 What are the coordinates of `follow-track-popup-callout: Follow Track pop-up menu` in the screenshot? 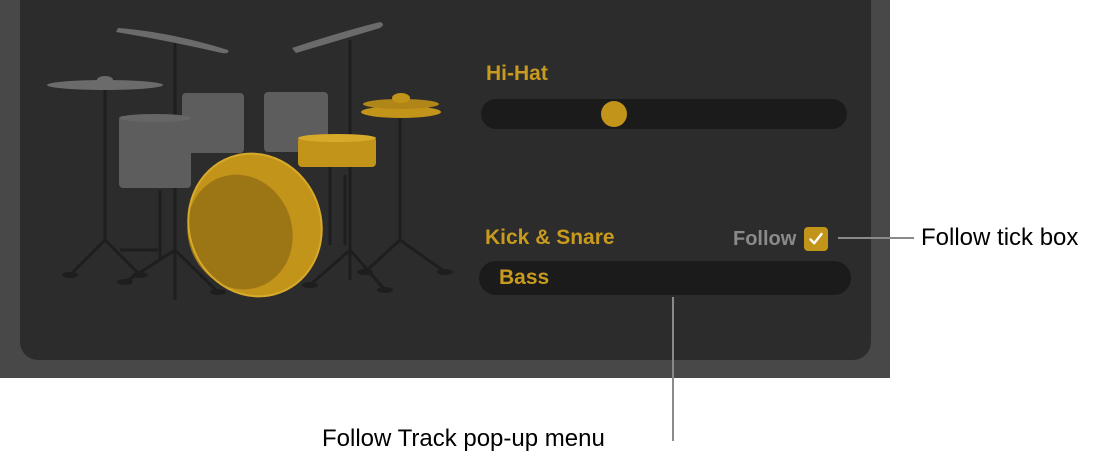 It's located at (463, 438).